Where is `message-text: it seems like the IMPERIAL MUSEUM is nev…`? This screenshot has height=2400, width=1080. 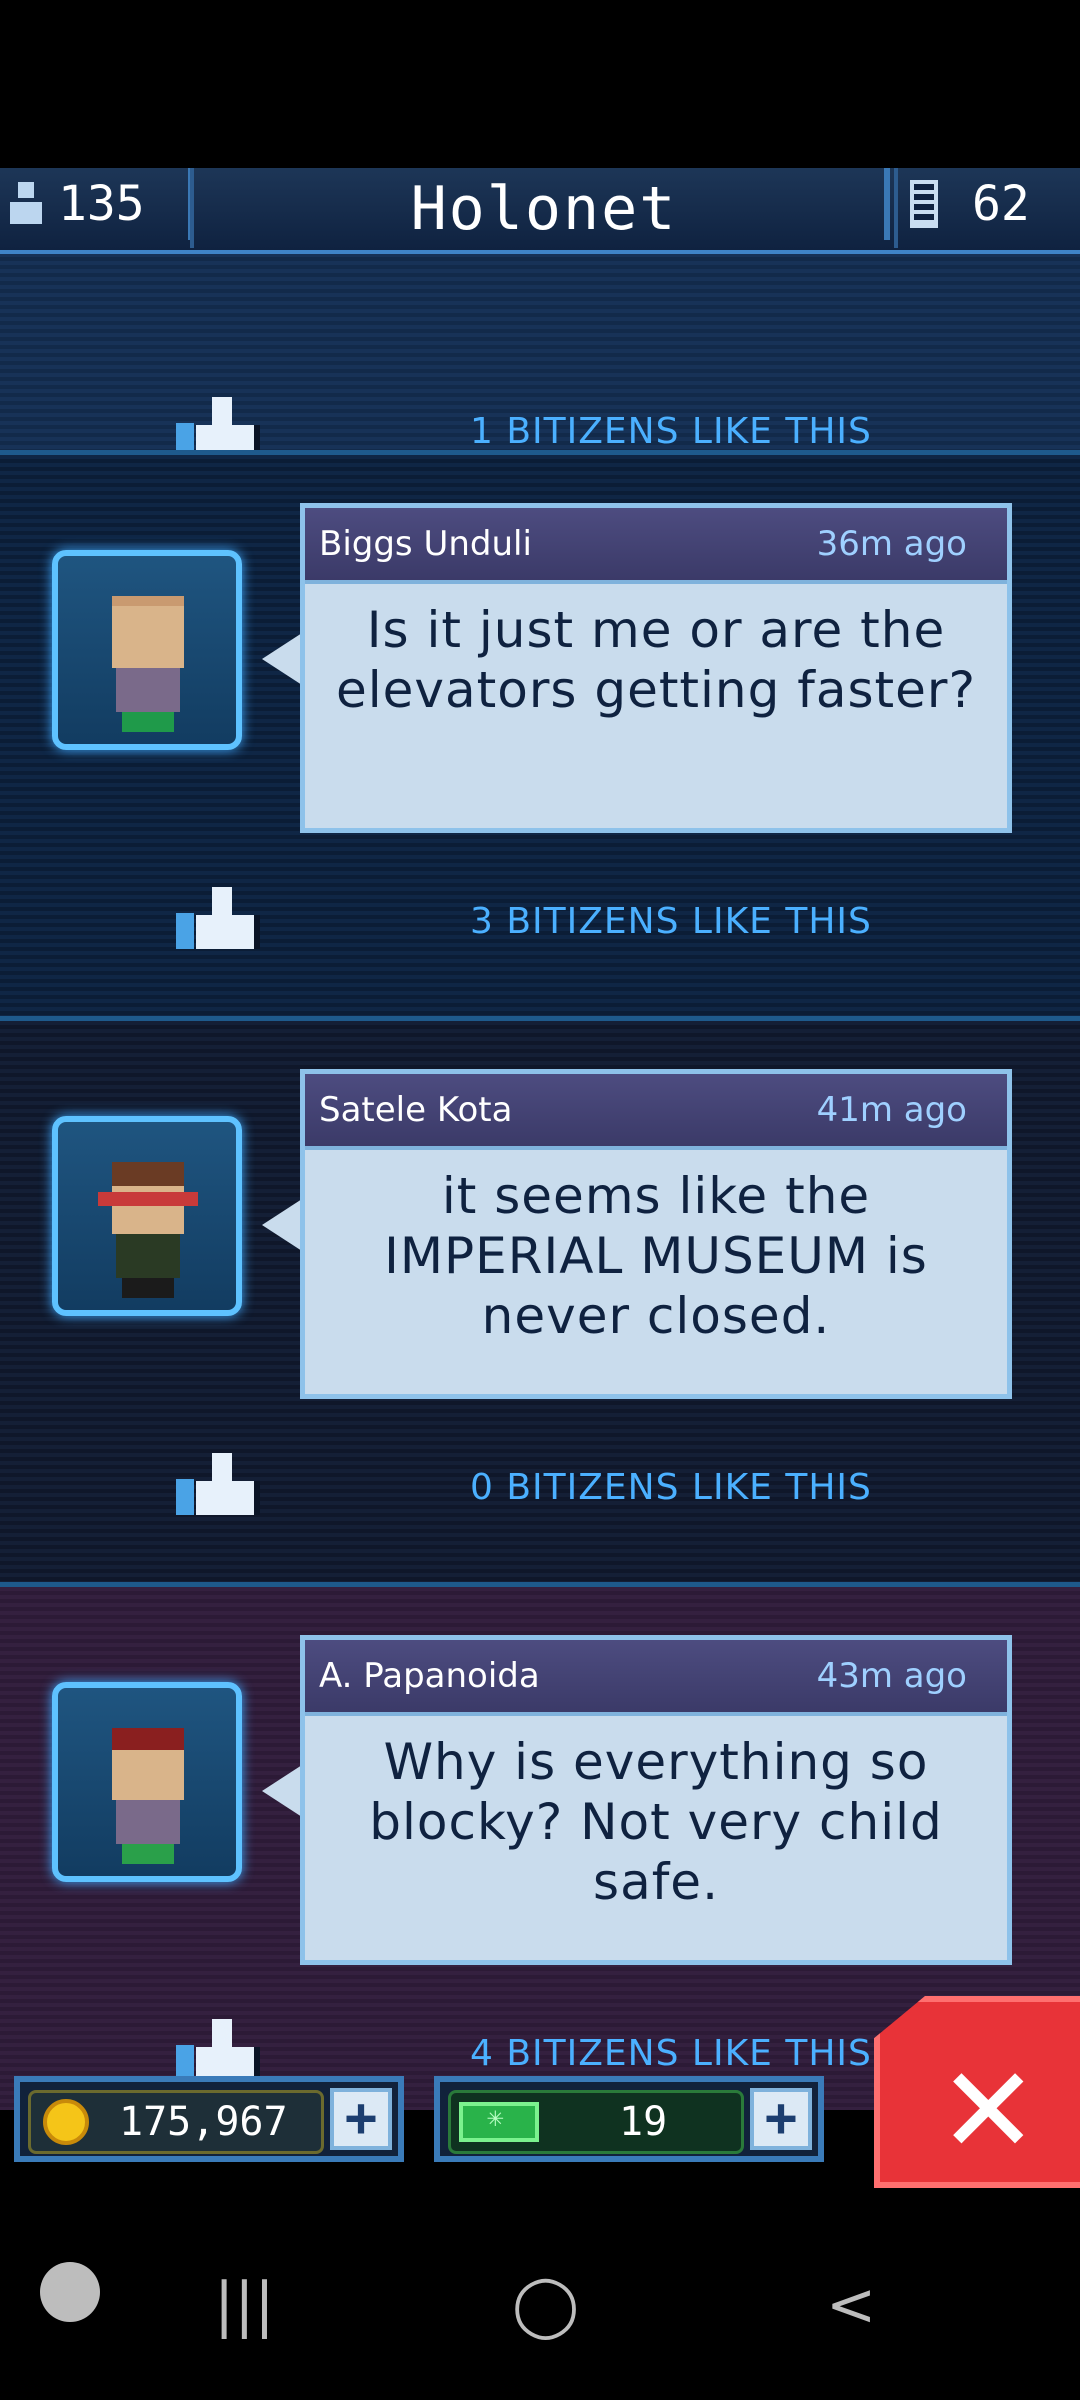
message-text: it seems like the IMPERIAL MUSEUM is nev… is located at coordinates (656, 1256).